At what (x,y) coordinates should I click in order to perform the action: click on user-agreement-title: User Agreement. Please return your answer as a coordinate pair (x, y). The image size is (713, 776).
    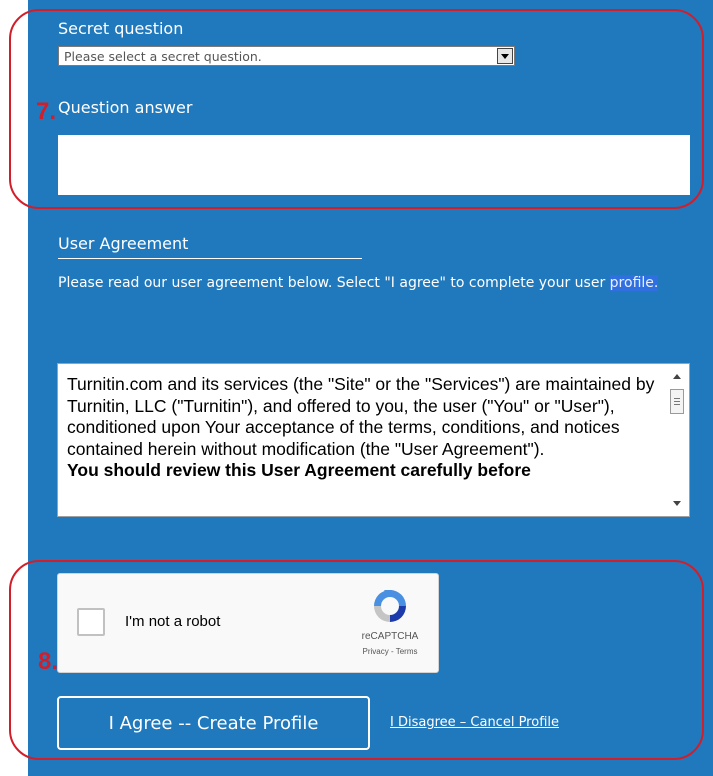
    Looking at the image, I should click on (123, 243).